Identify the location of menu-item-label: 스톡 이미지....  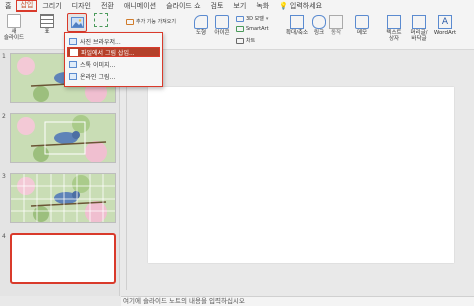
(98, 65).